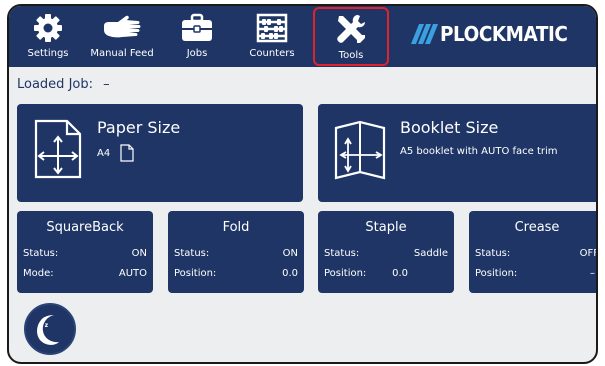 This screenshot has width=605, height=366. I want to click on squareback-mode-label: Mode:, so click(38, 273).